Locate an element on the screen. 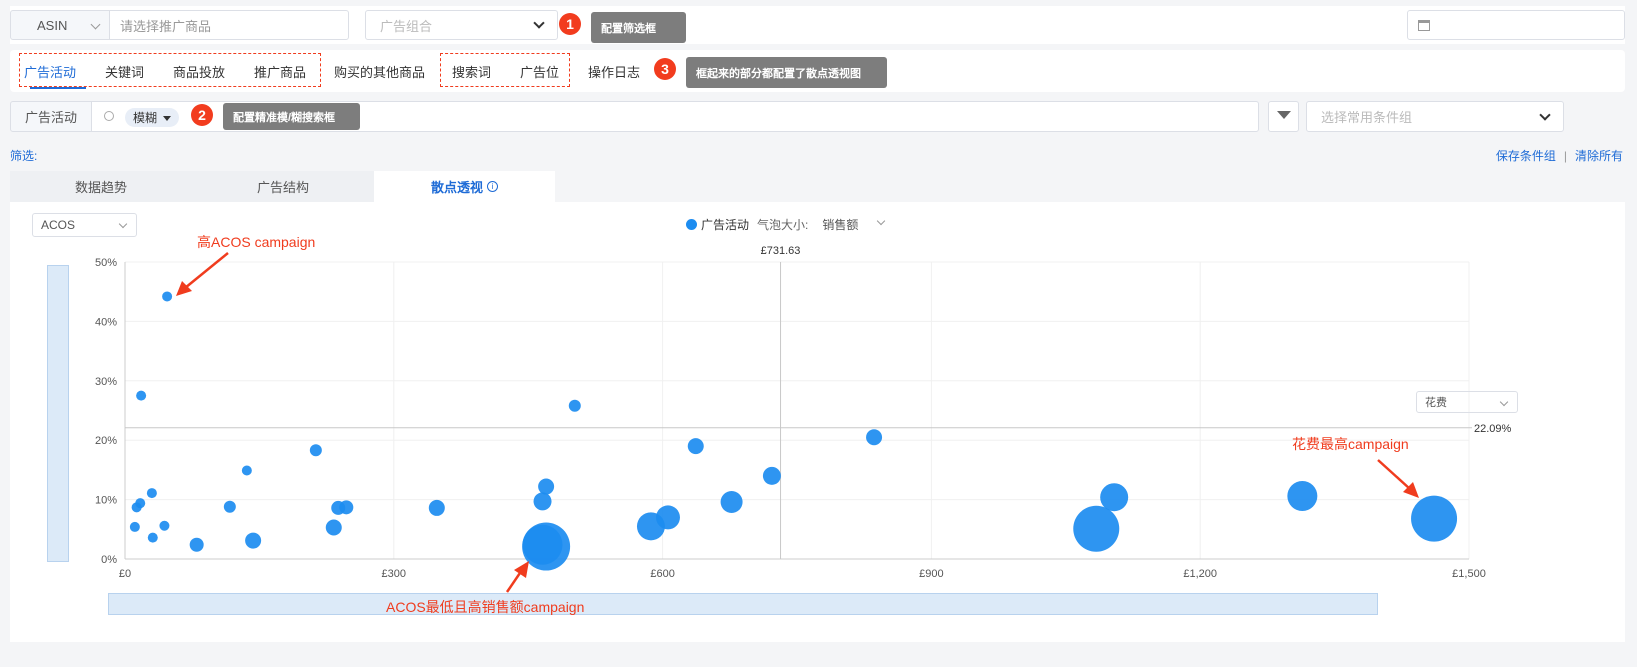  tab-ad-structure: 广告结构 is located at coordinates (283, 186).